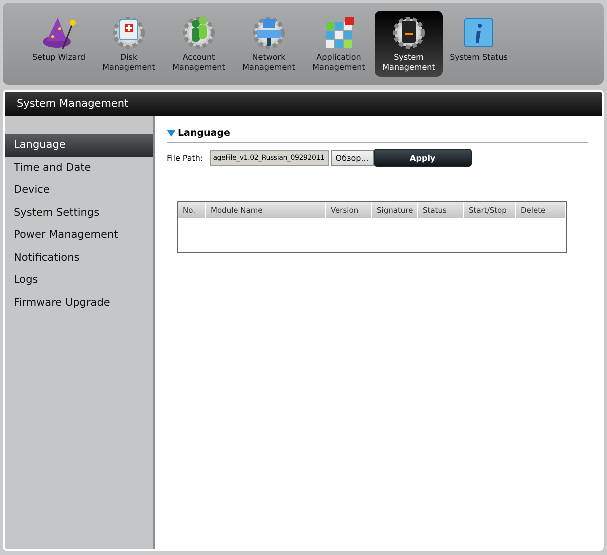 Image resolution: width=607 pixels, height=555 pixels. What do you see at coordinates (339, 44) in the screenshot?
I see `toolbar-button: Application Management` at bounding box center [339, 44].